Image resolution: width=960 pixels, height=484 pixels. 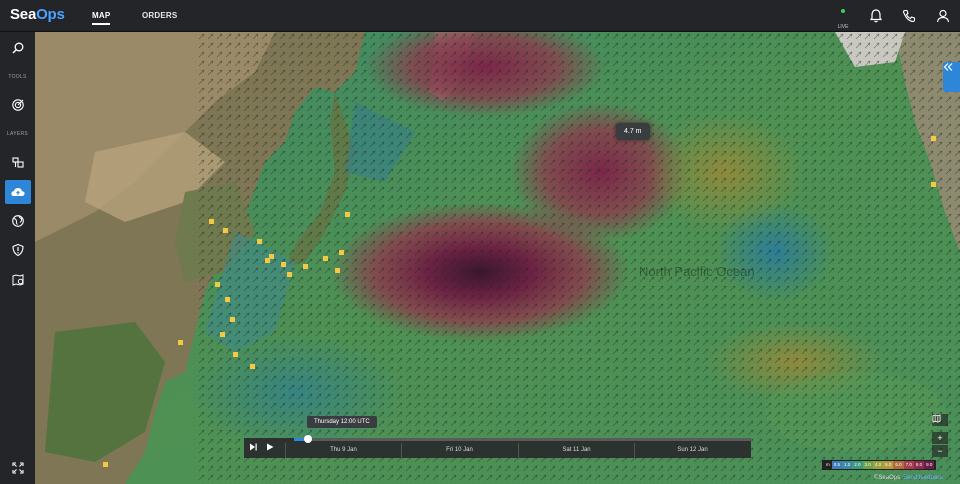 I want to click on globe-icon, so click(x=18, y=221).